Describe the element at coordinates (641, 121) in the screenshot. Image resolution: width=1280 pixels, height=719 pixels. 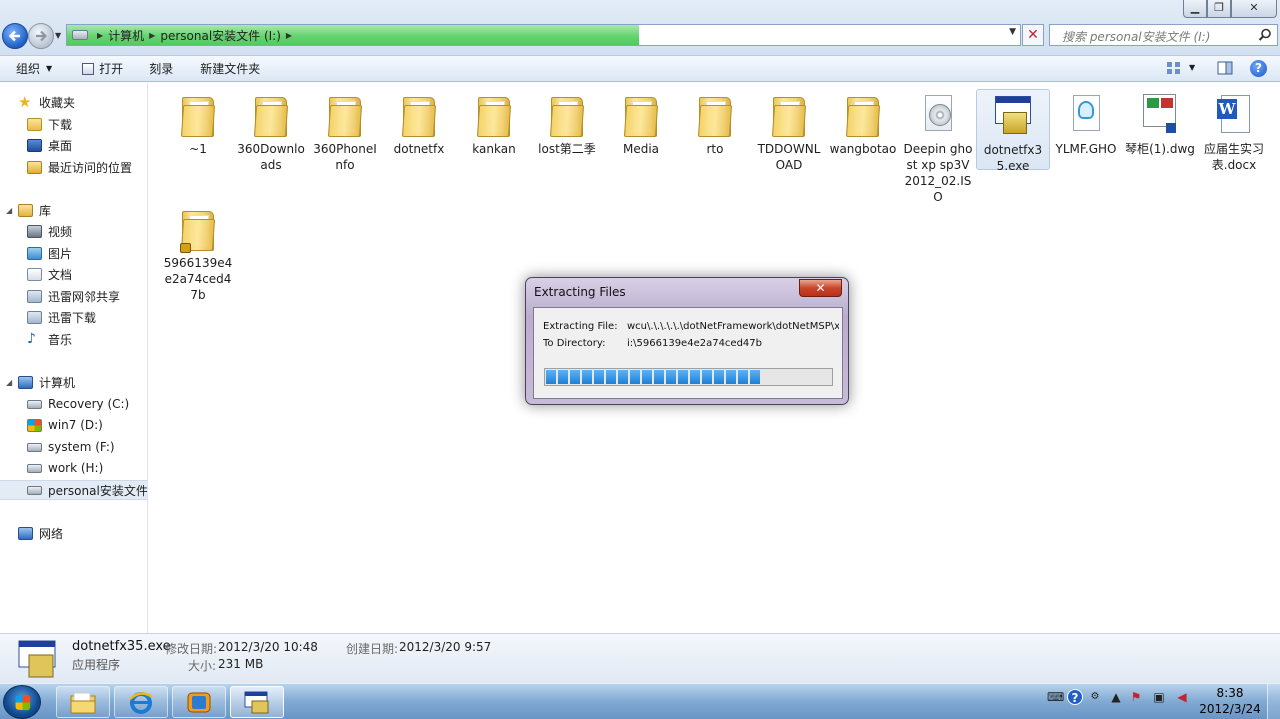
I see `file-item: Media` at that location.